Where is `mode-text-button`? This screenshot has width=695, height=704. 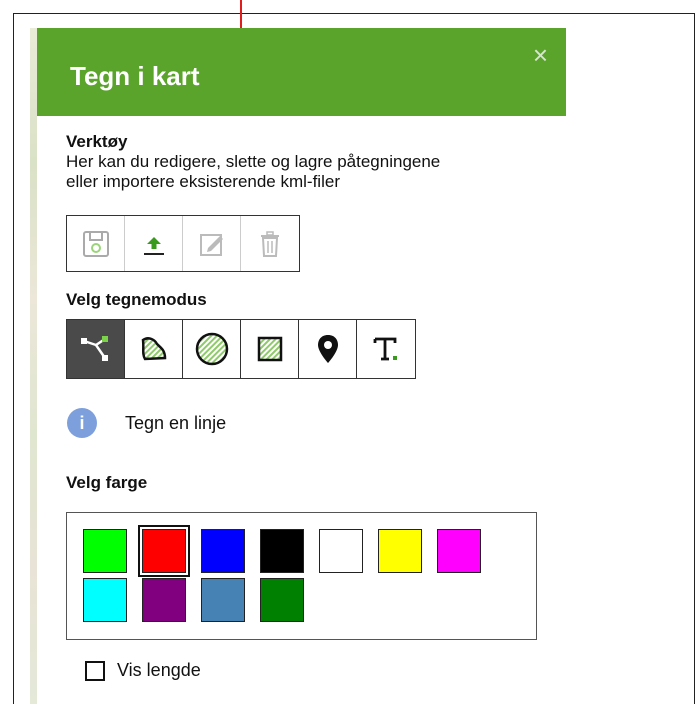 mode-text-button is located at coordinates (386, 349).